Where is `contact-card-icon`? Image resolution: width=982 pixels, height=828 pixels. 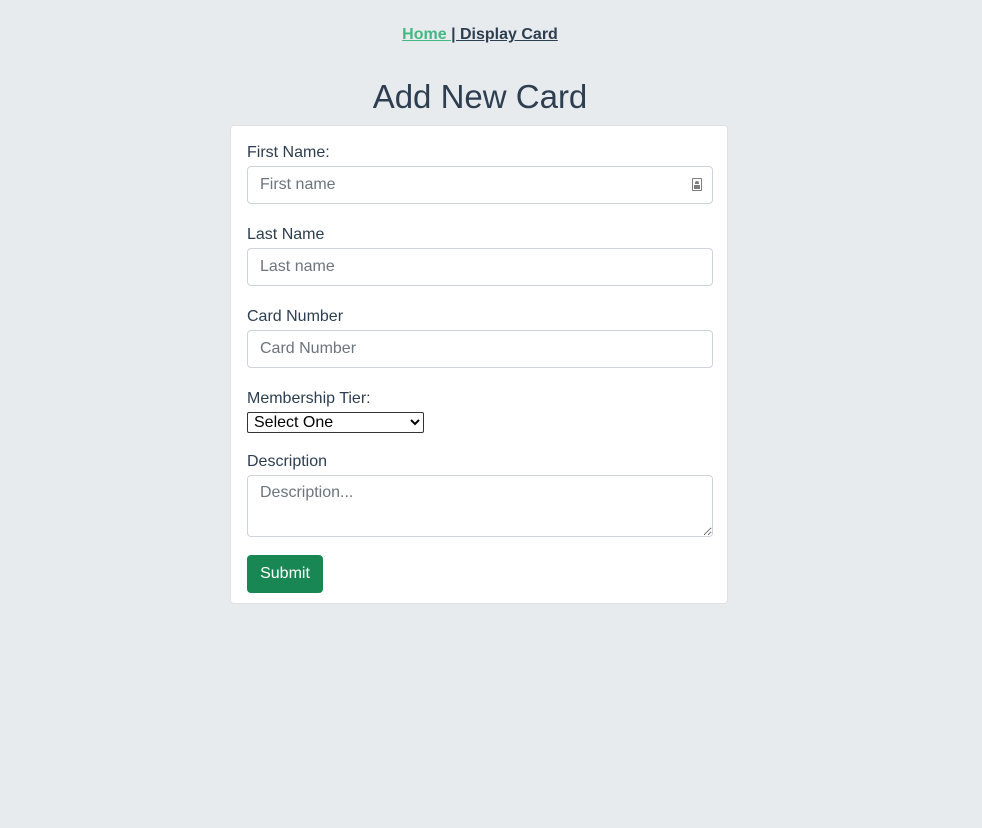 contact-card-icon is located at coordinates (697, 184).